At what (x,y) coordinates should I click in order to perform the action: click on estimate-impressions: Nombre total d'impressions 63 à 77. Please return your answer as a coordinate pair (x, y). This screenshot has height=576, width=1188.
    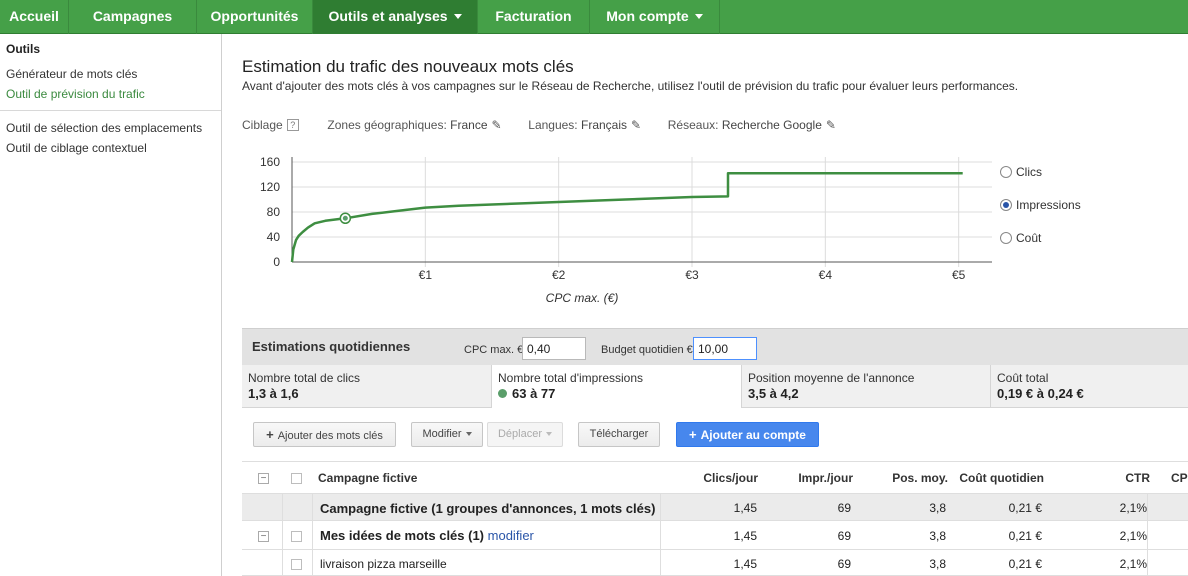
    Looking at the image, I should click on (617, 386).